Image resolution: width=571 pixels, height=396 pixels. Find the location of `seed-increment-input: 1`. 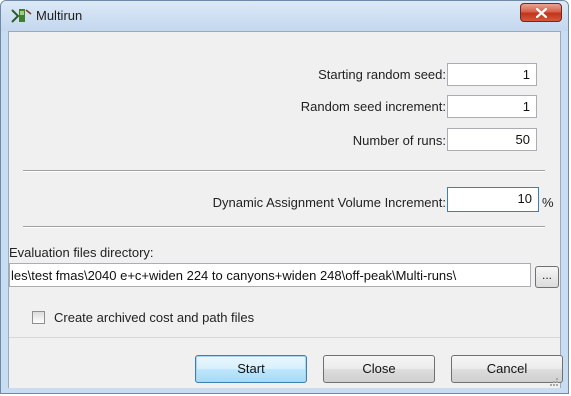

seed-increment-input: 1 is located at coordinates (492, 106).